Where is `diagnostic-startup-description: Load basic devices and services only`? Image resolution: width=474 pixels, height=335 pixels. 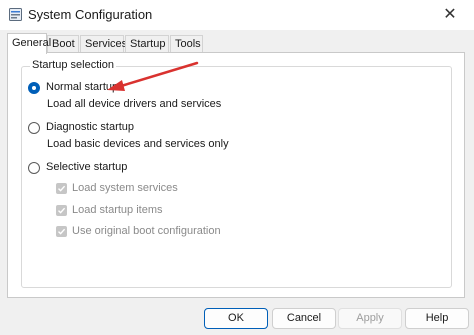
diagnostic-startup-description: Load basic devices and services only is located at coordinates (138, 144).